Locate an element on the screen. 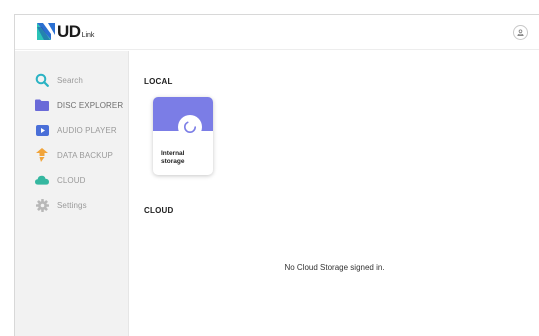  sidebar-item-label: DISC EXPLORER is located at coordinates (90, 105).